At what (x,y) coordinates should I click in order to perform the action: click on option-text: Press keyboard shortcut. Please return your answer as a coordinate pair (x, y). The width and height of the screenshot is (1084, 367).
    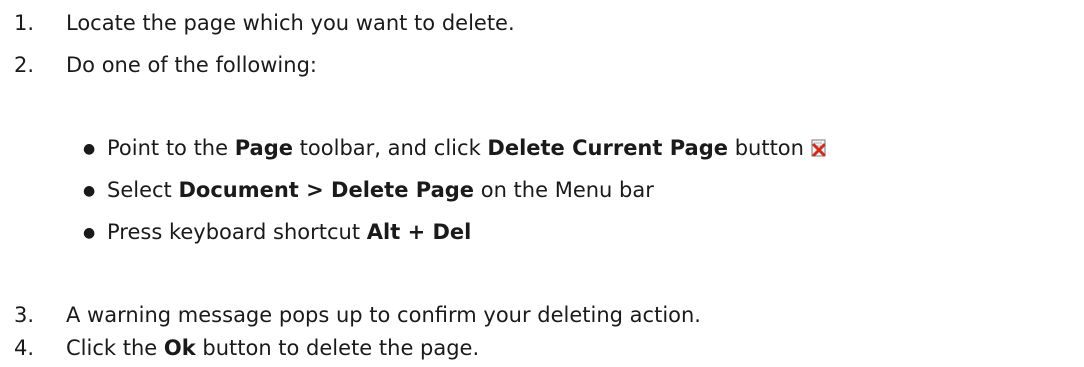
    Looking at the image, I should click on (237, 232).